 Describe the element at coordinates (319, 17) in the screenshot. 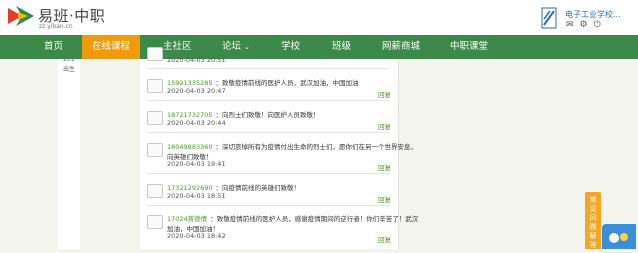

I see `top-header: 易班·中职 zz.yiban.cn 电子工业学校... ✉ ⚙ ⏻` at that location.